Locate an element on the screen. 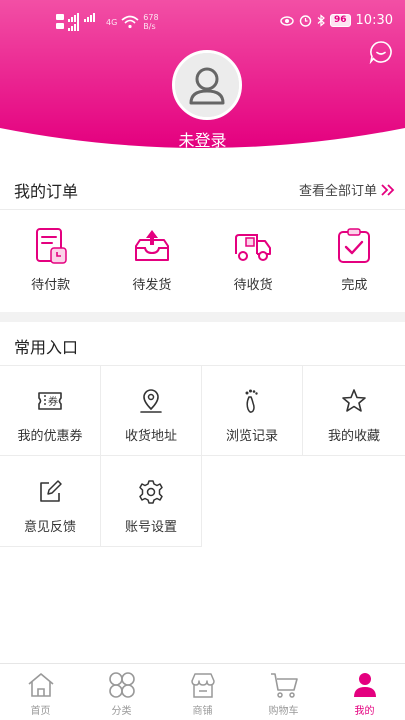 This screenshot has width=405, height=720. tab-home: 首页 is located at coordinates (40, 692).